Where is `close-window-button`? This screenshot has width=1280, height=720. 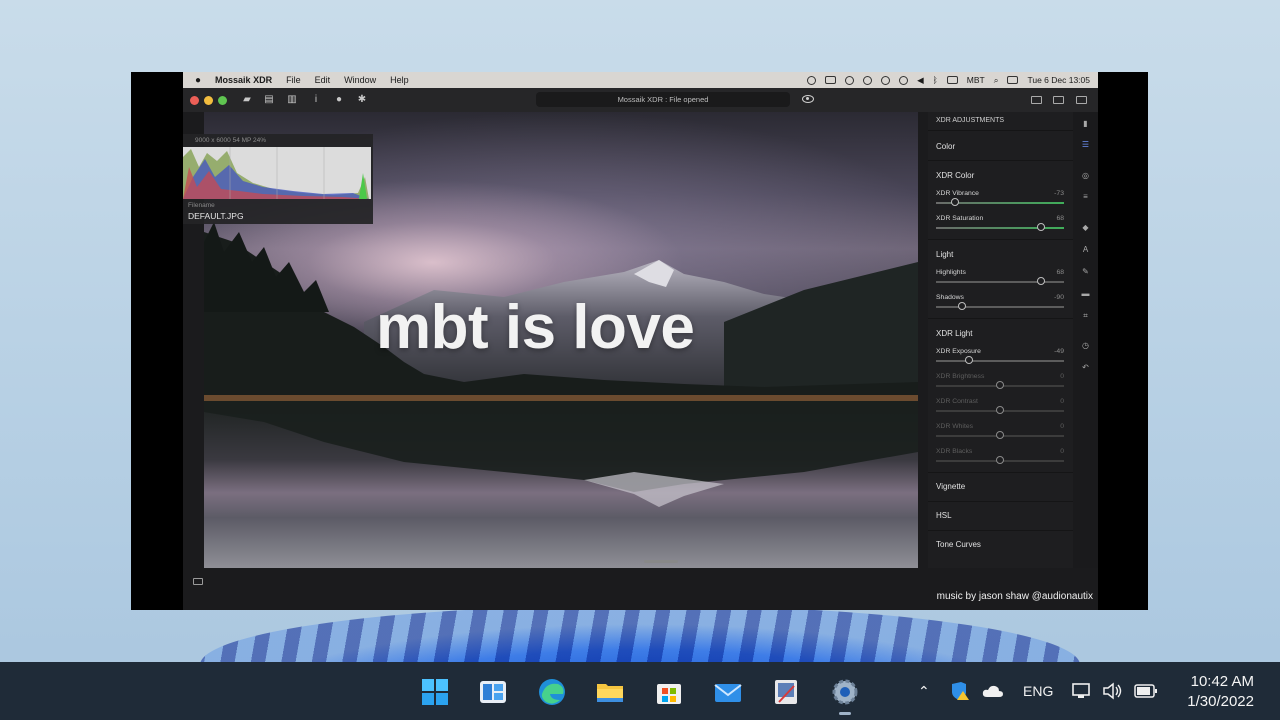 close-window-button is located at coordinates (194, 100).